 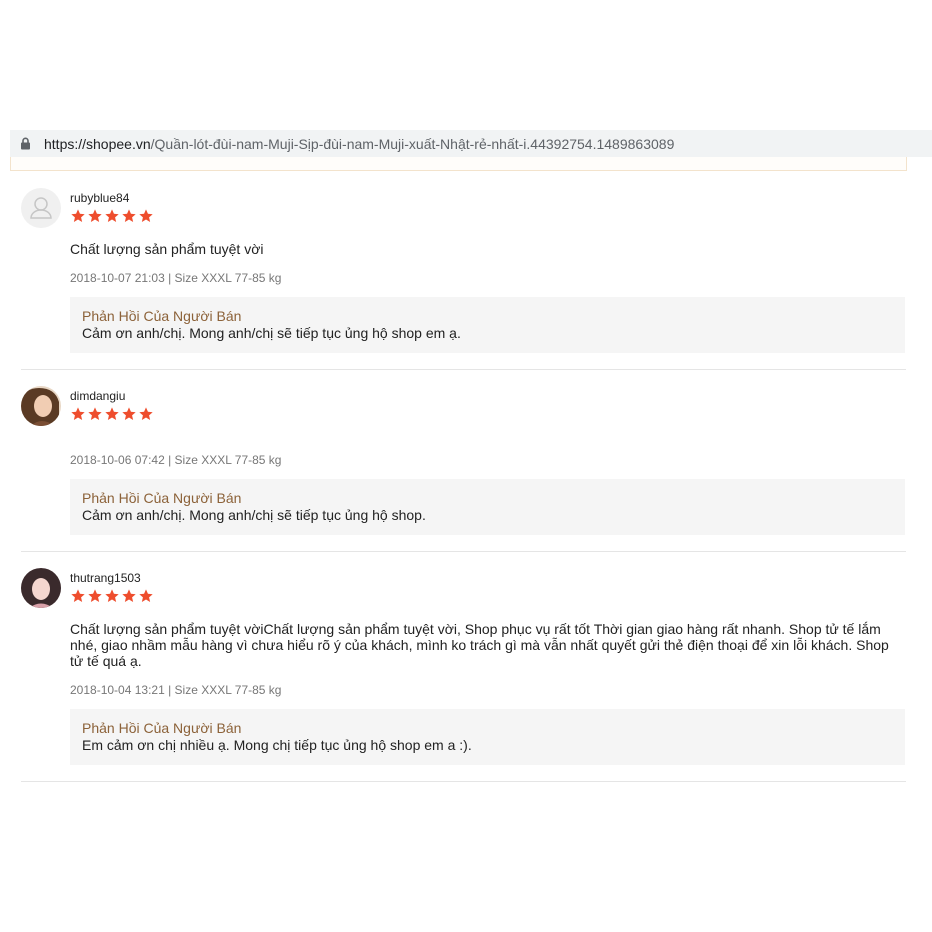 What do you see at coordinates (176, 460) in the screenshot?
I see `review-meta: 2018-10-06 07:42 | Size XXXL 77-85 kg` at bounding box center [176, 460].